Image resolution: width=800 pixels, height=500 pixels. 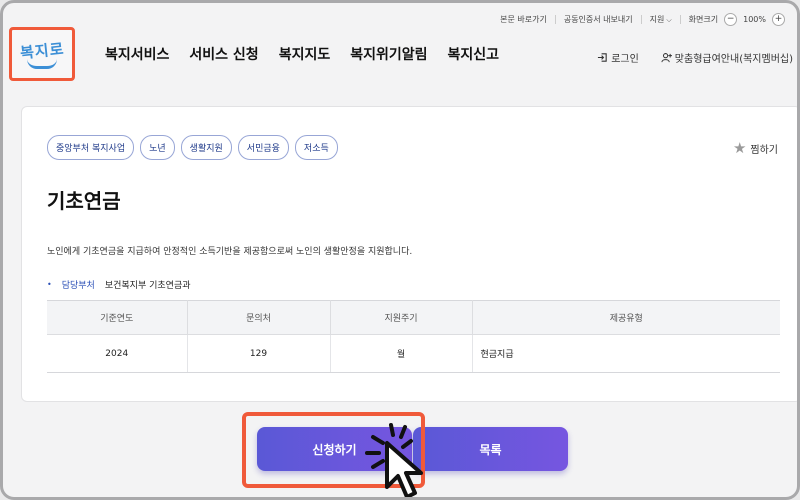 I want to click on login-icon, so click(x=602, y=57).